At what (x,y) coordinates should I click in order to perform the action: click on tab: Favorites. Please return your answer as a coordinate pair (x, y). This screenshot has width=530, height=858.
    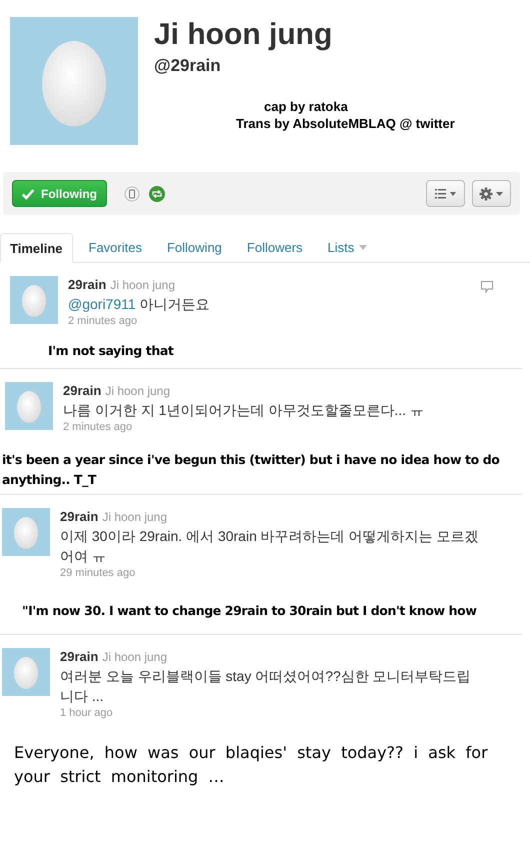
    Looking at the image, I should click on (115, 247).